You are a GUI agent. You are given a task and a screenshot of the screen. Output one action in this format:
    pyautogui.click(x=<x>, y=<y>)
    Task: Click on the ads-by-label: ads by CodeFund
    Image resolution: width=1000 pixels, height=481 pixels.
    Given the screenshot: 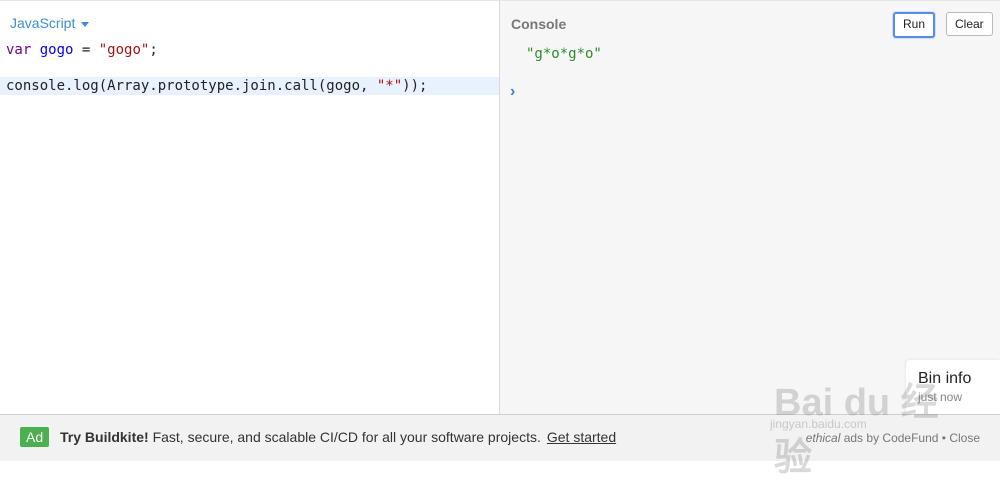 What is the action you would take?
    pyautogui.click(x=889, y=438)
    